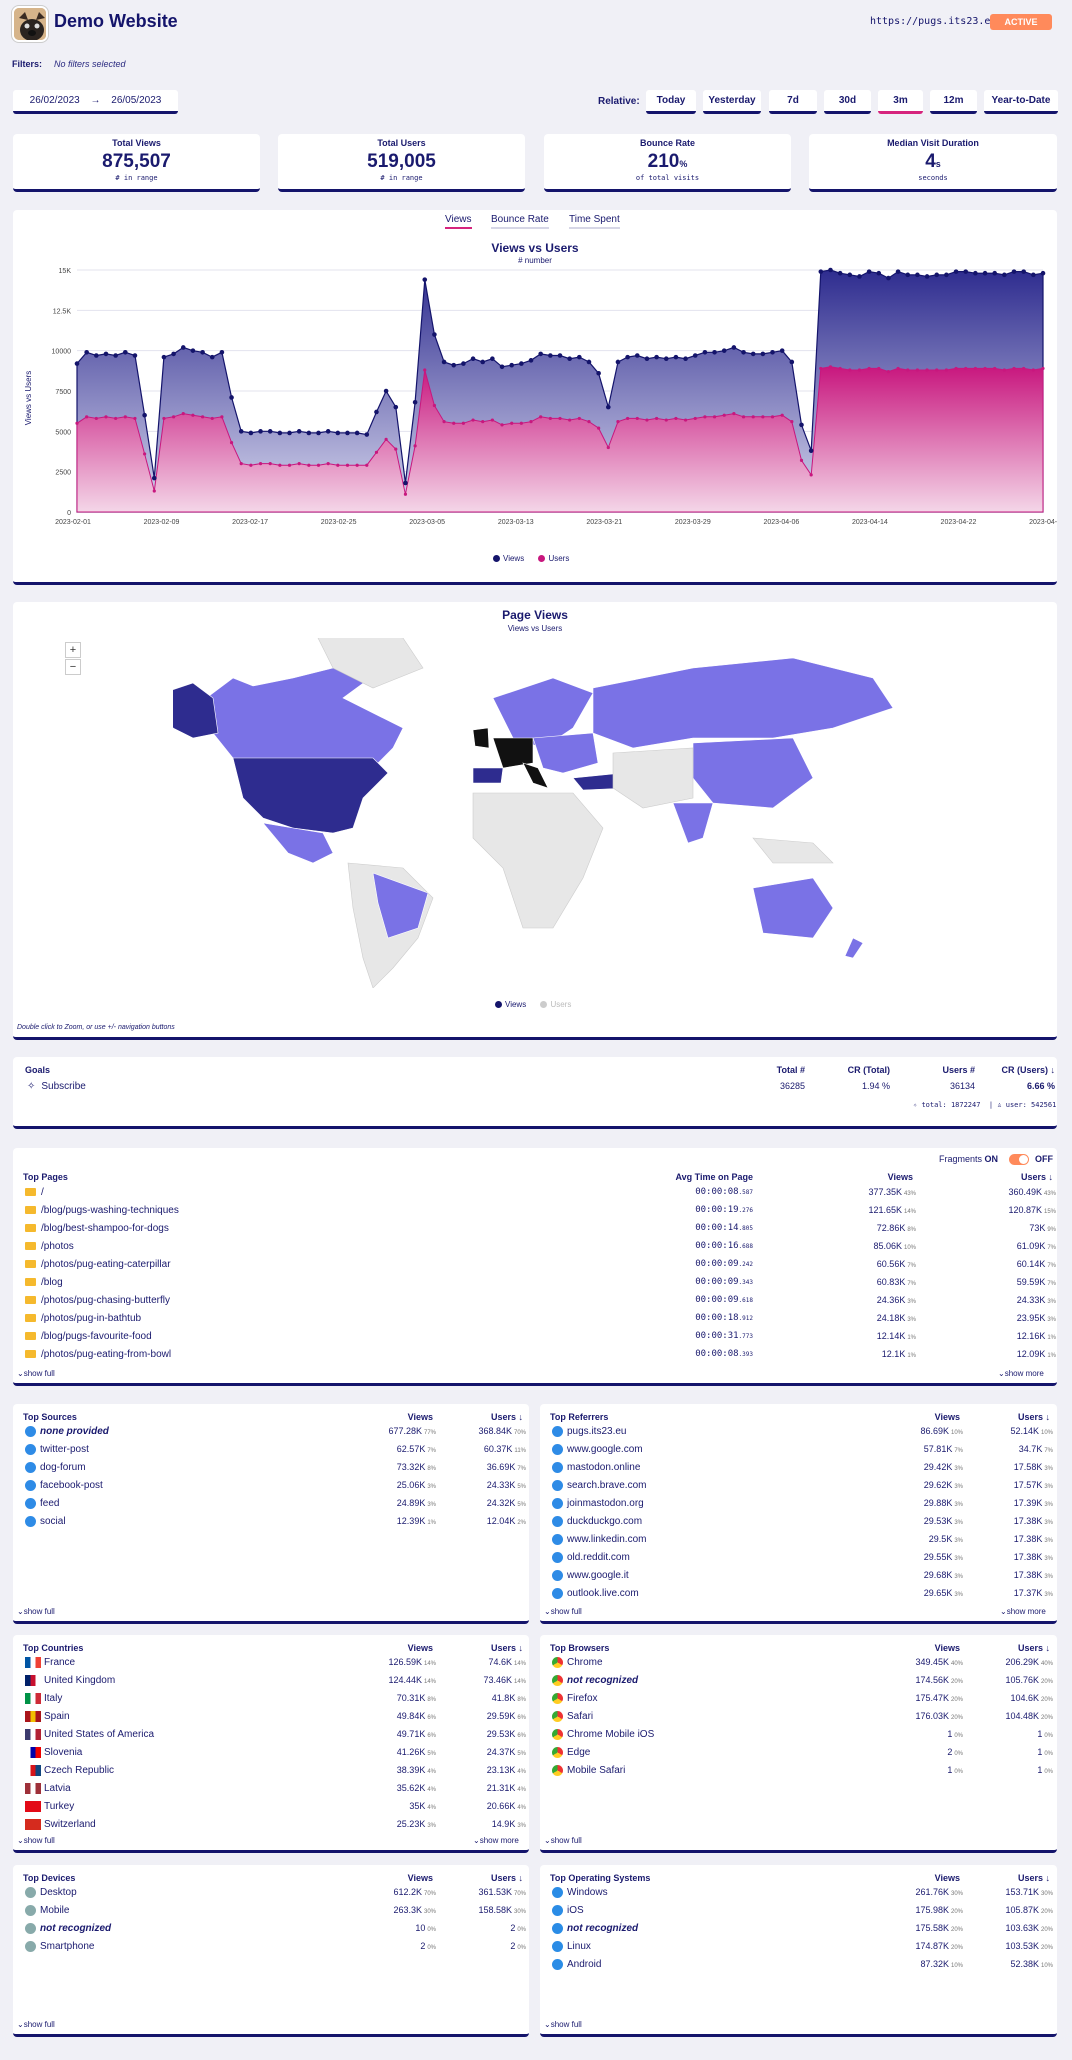 This screenshot has width=1072, height=2060. What do you see at coordinates (594, 221) in the screenshot?
I see `tab-time-spent: Time Spent` at bounding box center [594, 221].